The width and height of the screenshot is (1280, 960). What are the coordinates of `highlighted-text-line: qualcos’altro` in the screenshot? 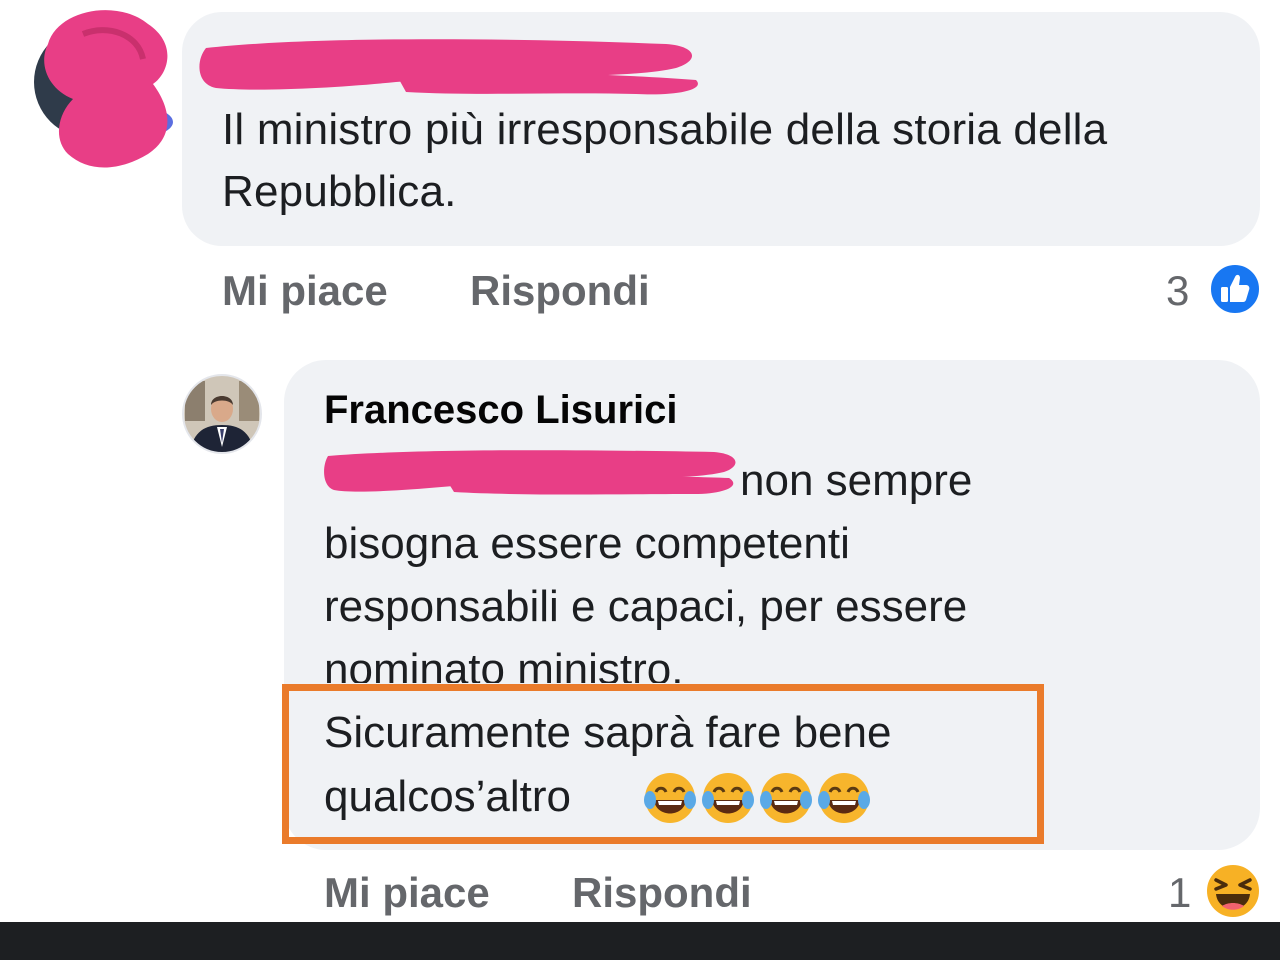 It's located at (448, 796).